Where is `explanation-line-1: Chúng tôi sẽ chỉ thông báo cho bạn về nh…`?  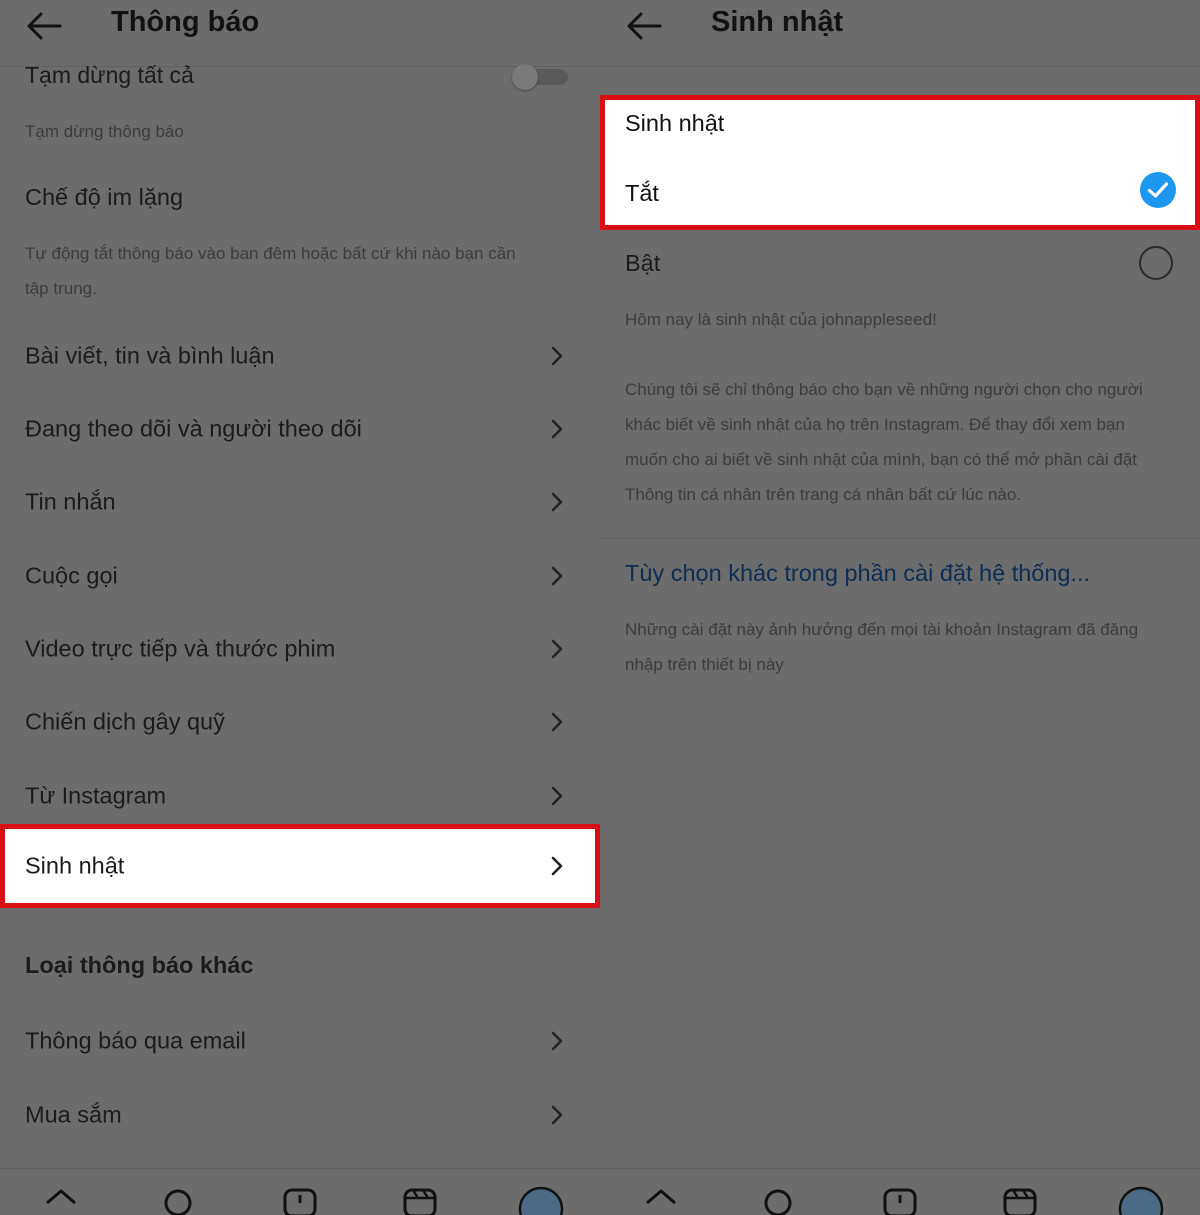
explanation-line-1: Chúng tôi sẽ chỉ thông báo cho bạn về nh… is located at coordinates (884, 389).